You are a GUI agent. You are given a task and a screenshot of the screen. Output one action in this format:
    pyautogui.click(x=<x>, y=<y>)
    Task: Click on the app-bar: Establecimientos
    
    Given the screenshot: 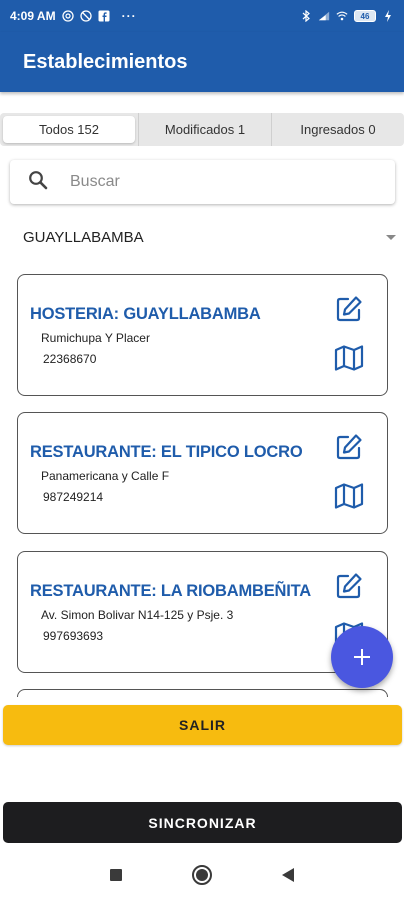 What is the action you would take?
    pyautogui.click(x=202, y=62)
    